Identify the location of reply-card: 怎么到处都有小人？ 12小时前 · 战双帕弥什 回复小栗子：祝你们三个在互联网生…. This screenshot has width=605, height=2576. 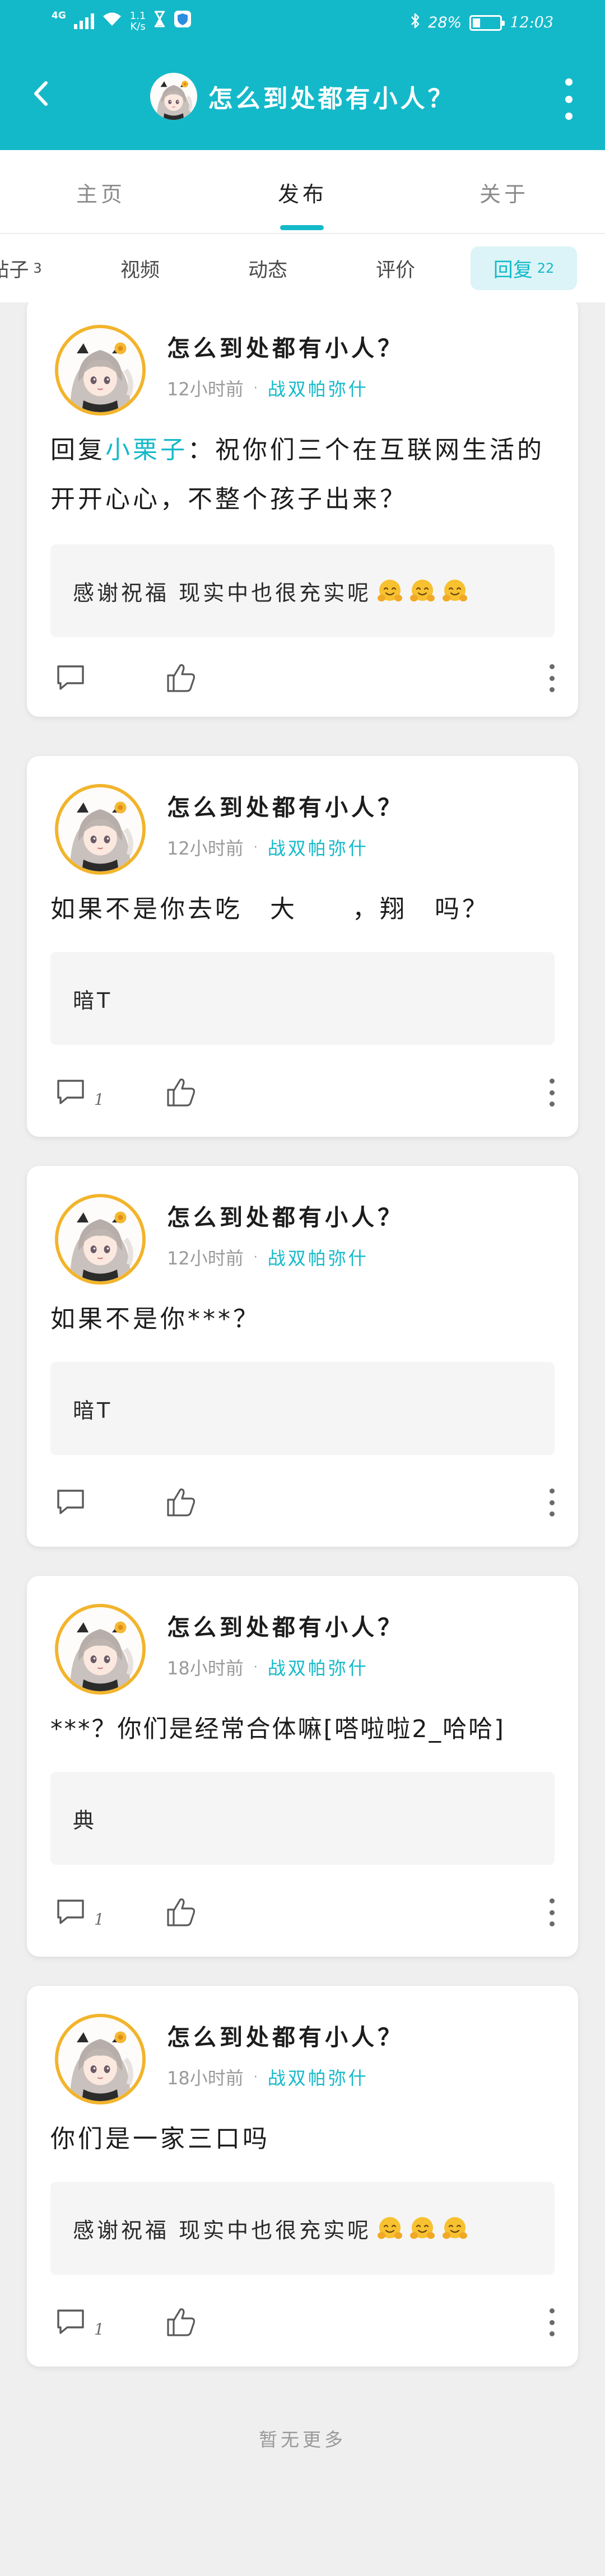
(302, 510).